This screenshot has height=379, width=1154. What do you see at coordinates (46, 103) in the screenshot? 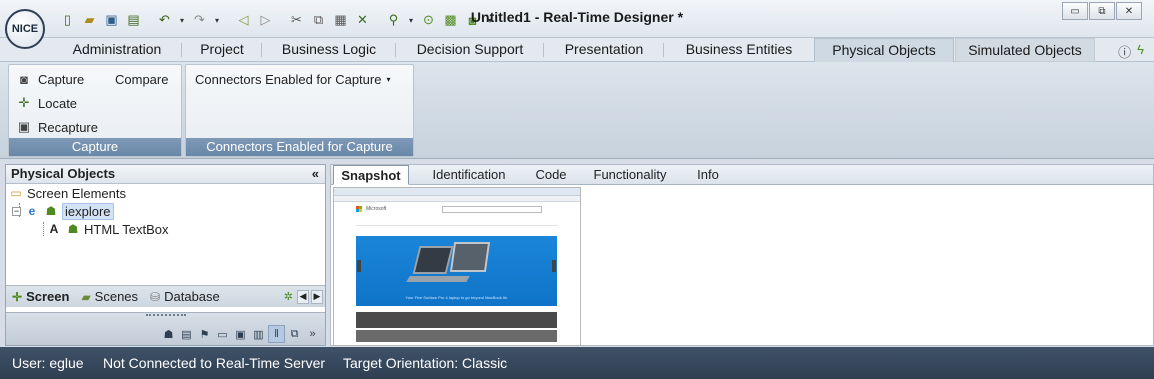
I see `locate-button: ✛ Locate` at bounding box center [46, 103].